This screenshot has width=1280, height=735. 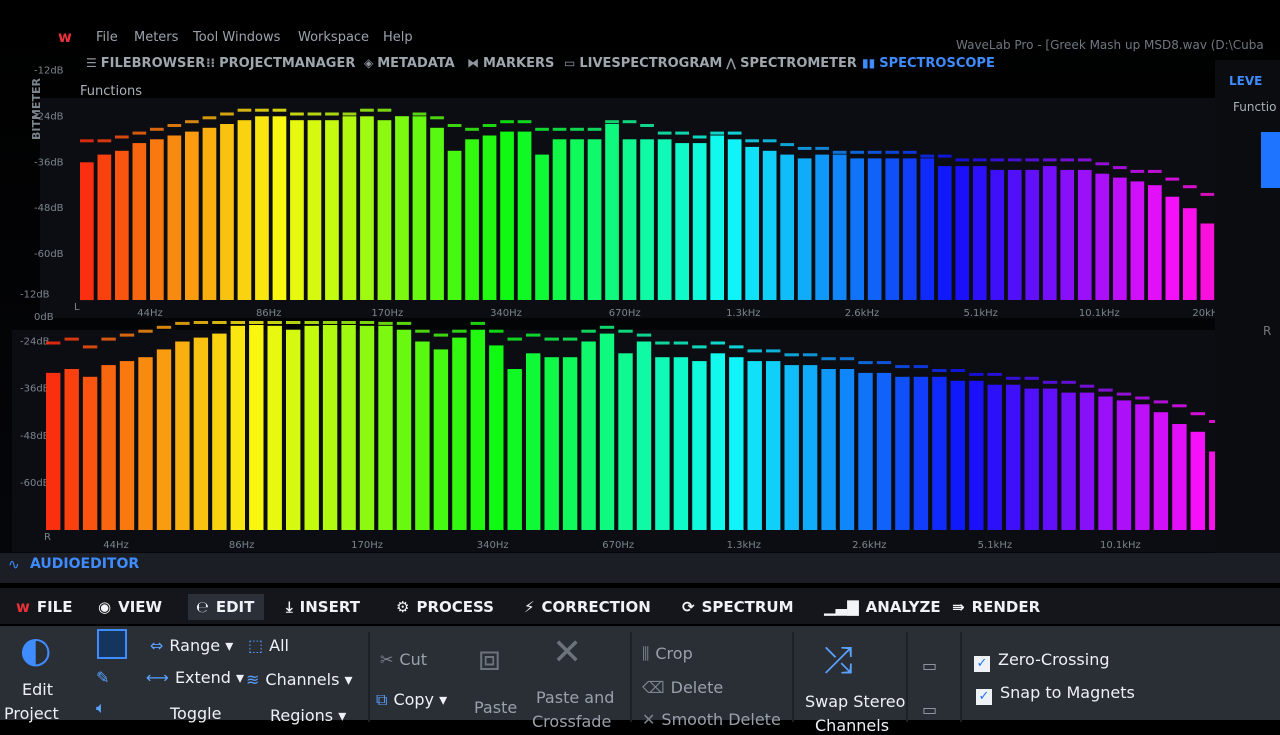 I want to click on channels-button: ≋ Channels ▾, so click(x=299, y=679).